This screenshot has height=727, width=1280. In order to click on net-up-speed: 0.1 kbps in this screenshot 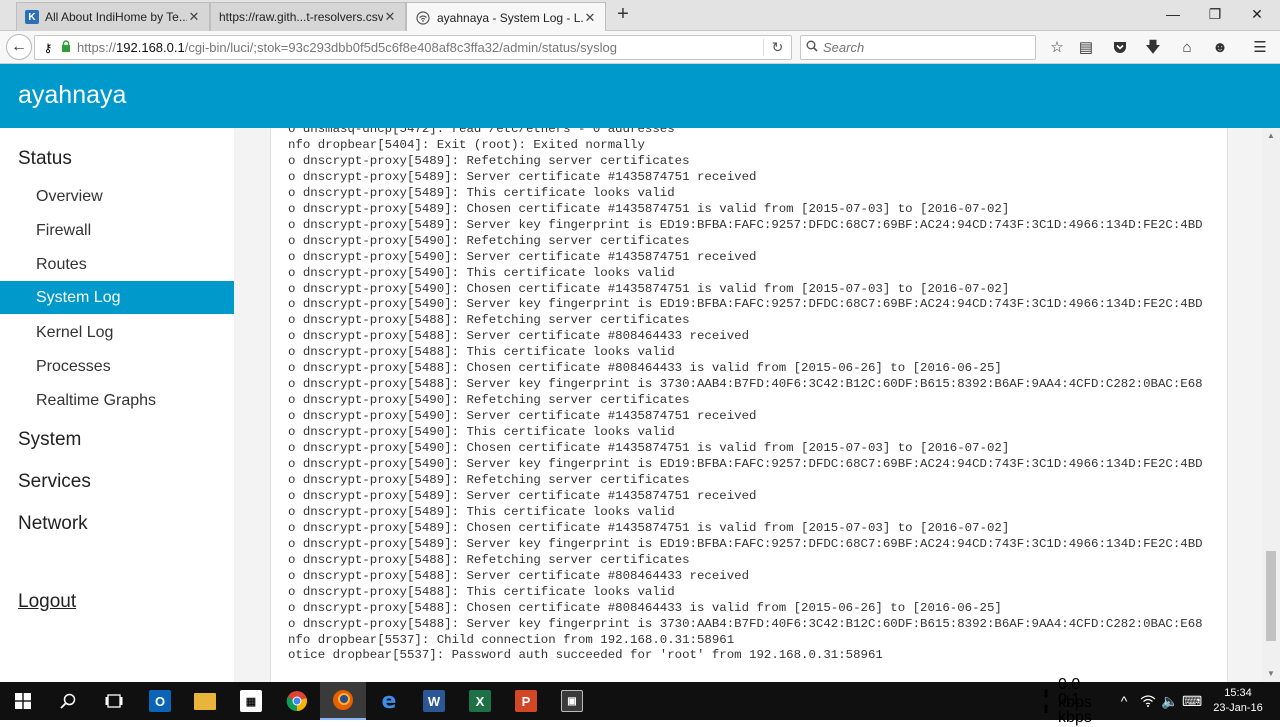, I will do `click(1075, 708)`.